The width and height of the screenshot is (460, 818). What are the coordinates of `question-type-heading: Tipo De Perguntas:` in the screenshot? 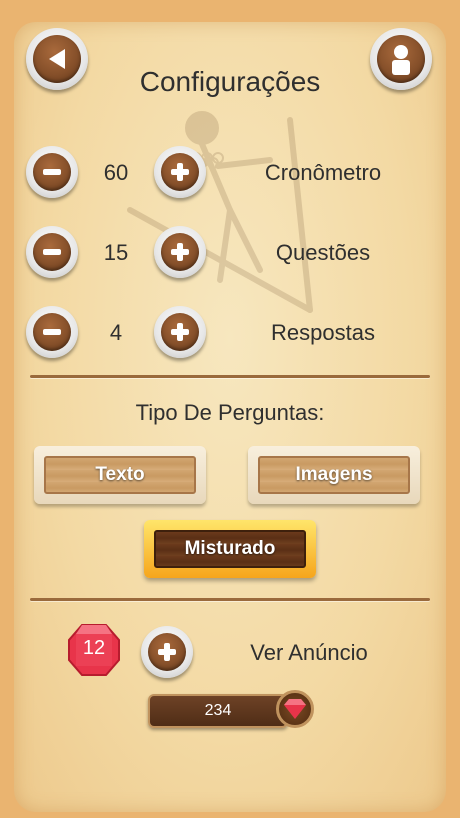 It's located at (230, 412).